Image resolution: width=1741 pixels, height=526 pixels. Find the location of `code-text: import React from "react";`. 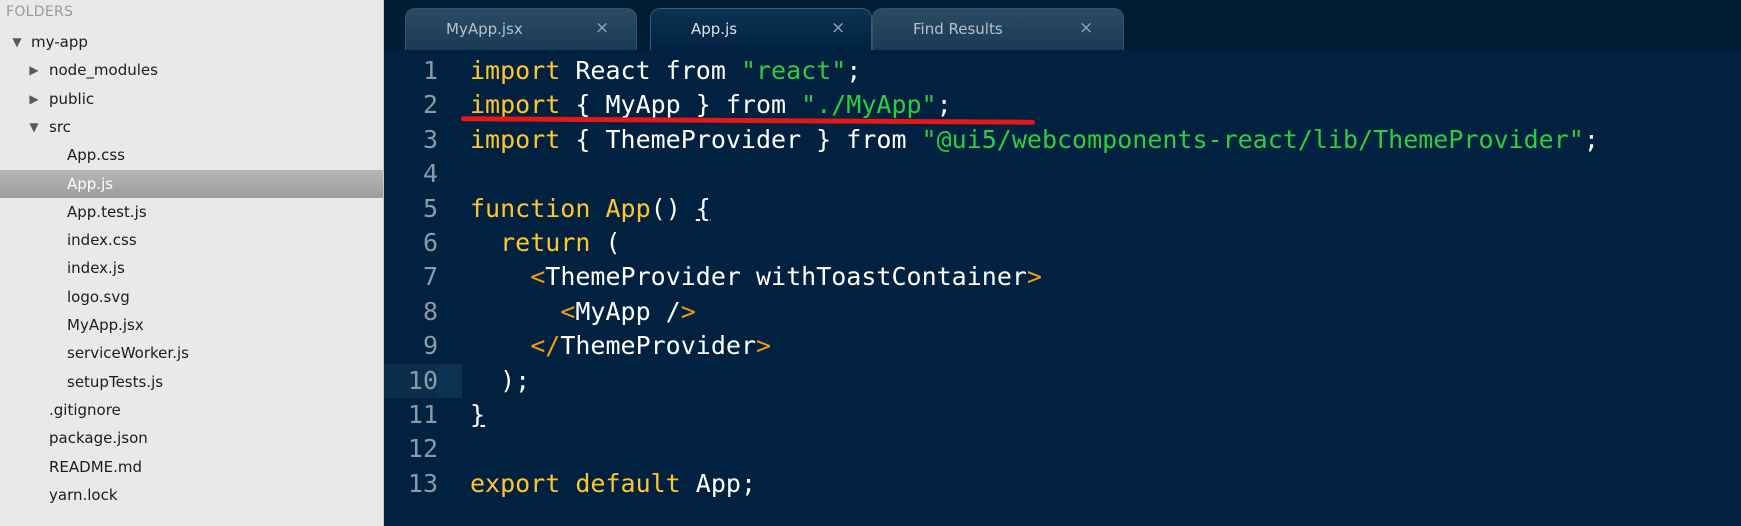

code-text: import React from "react"; is located at coordinates (665, 71).